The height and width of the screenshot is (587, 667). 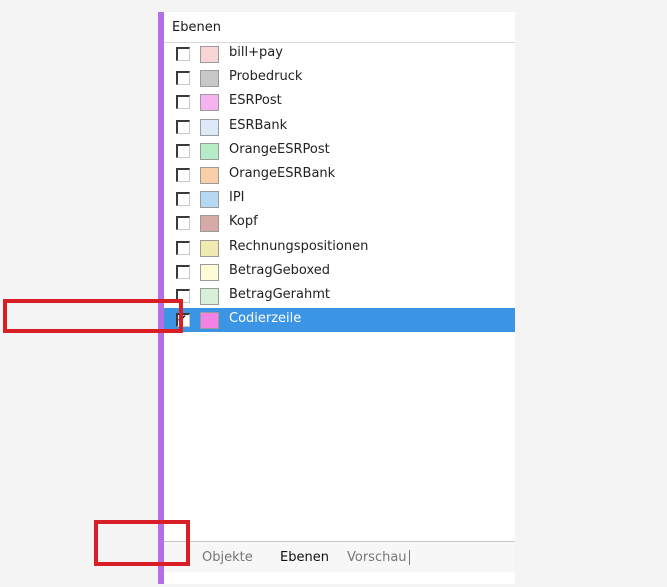 What do you see at coordinates (339, 102) in the screenshot?
I see `layer-row: ESRPost` at bounding box center [339, 102].